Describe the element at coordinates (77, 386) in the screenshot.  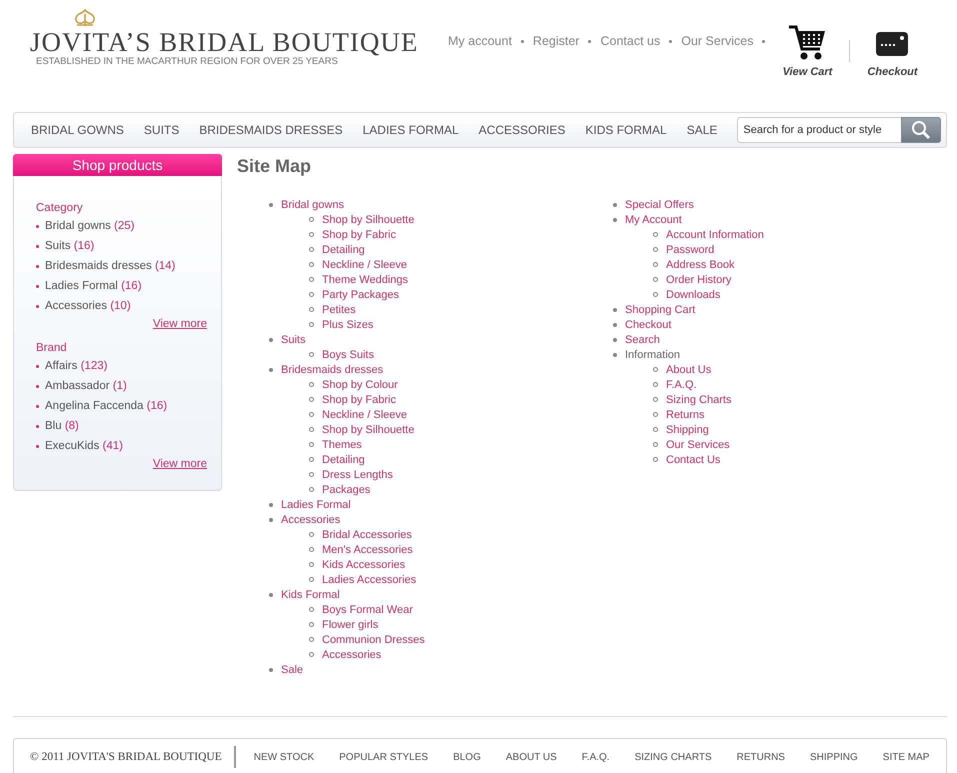
I see `sidebar-link: Ambassador` at that location.